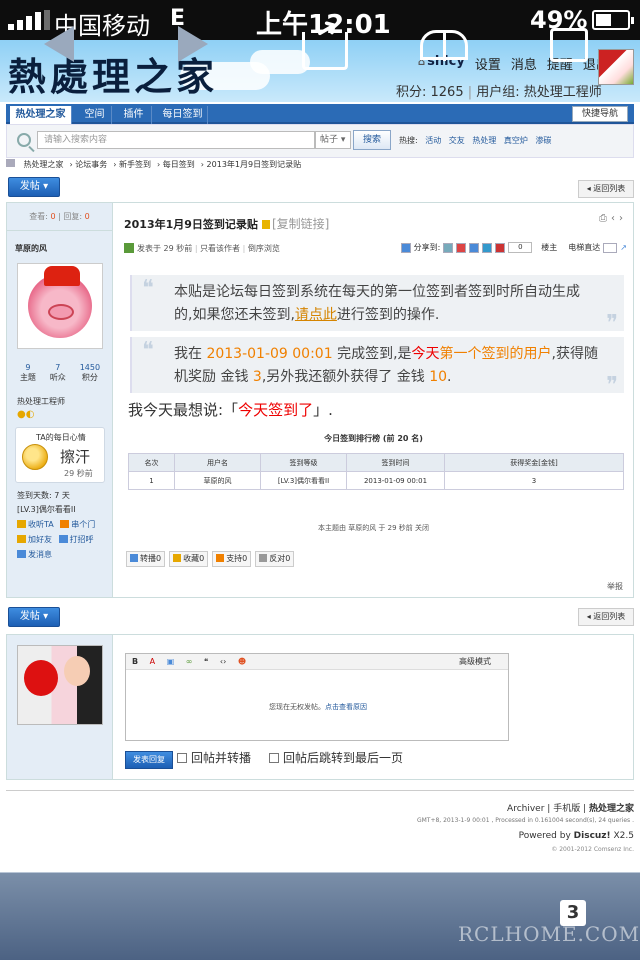  I want to click on send-message-link: 发消息, so click(34, 554).